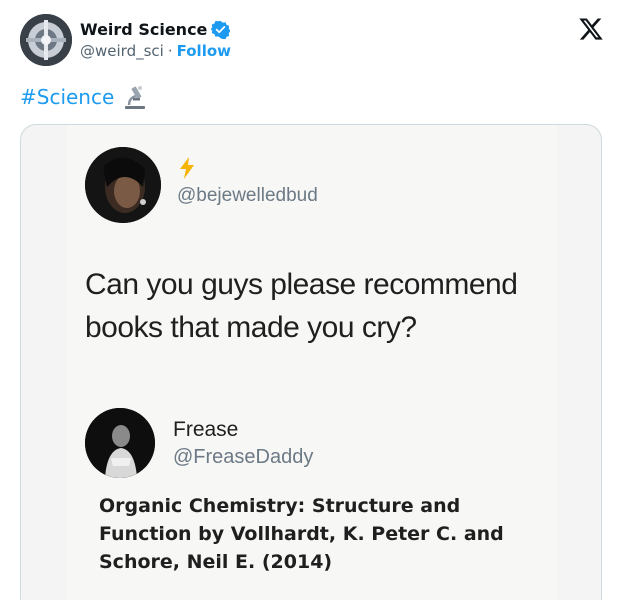 The width and height of the screenshot is (621, 600). Describe the element at coordinates (315, 42) in the screenshot. I see `tweet-header: Weird Science @weird_sci · Follow` at that location.